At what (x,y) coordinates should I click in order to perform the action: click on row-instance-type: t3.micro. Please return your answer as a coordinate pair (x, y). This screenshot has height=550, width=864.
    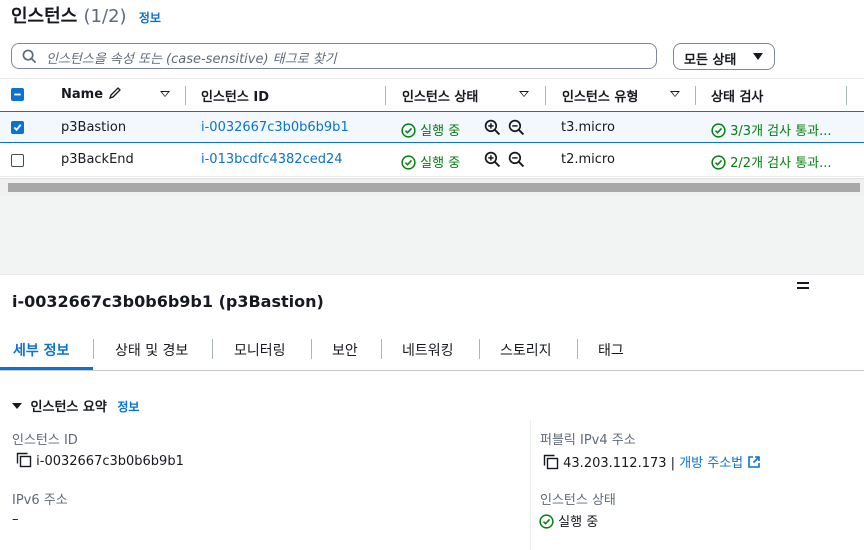
    Looking at the image, I should click on (588, 127).